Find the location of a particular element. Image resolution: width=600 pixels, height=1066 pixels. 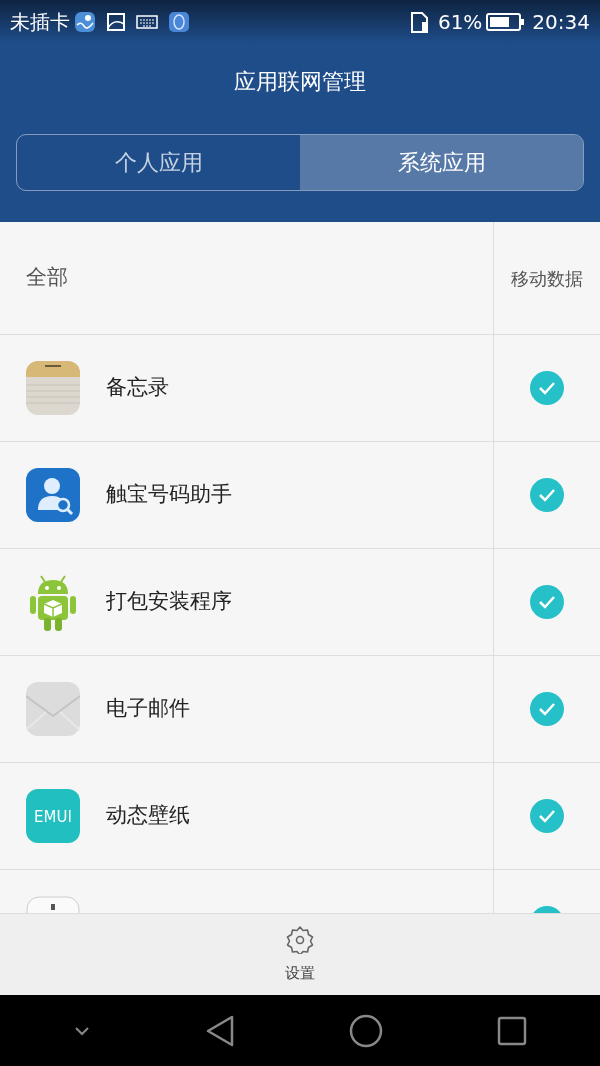

battery-icon is located at coordinates (505, 21).